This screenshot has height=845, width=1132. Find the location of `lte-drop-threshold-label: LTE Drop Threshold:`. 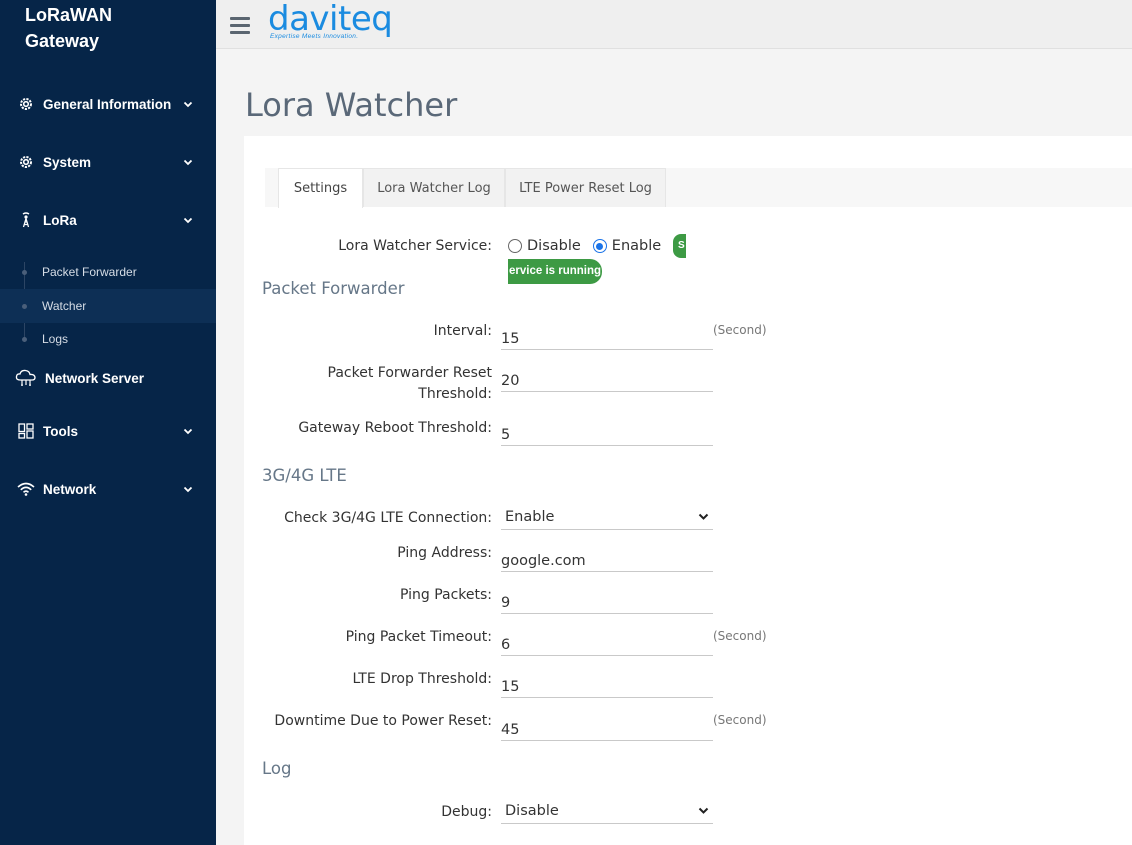

lte-drop-threshold-label: LTE Drop Threshold: is located at coordinates (422, 679).